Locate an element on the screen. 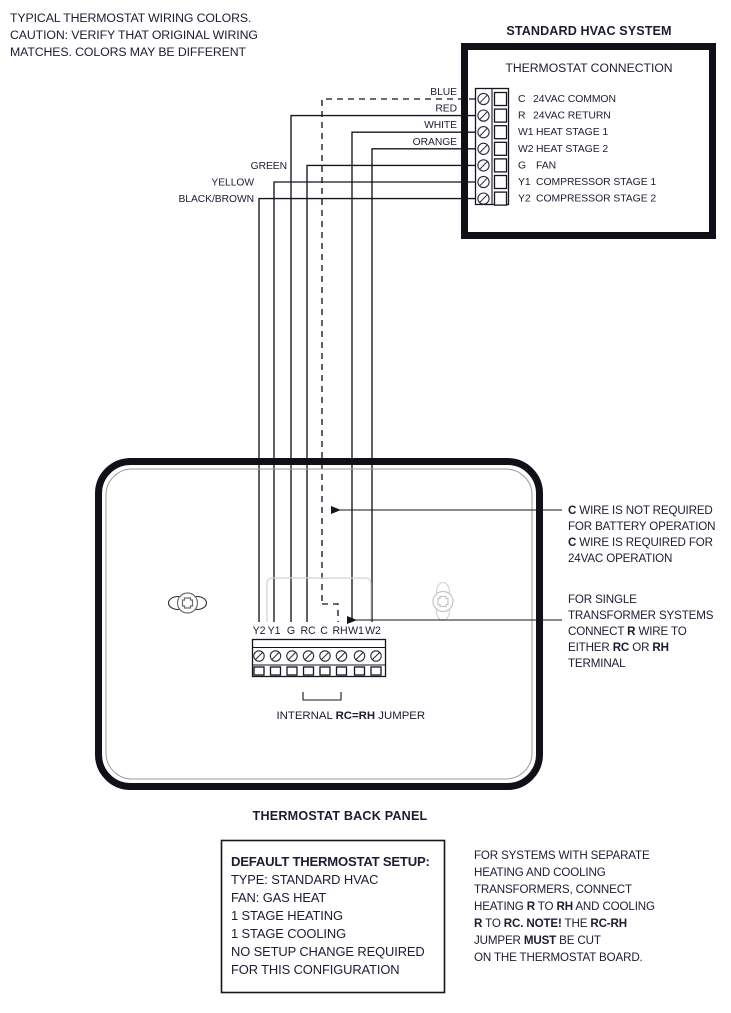 Image resolution: width=731 pixels, height=1013 pixels. note-separate-line-6: ON THE THERMOSTAT BOARD. is located at coordinates (558, 957).